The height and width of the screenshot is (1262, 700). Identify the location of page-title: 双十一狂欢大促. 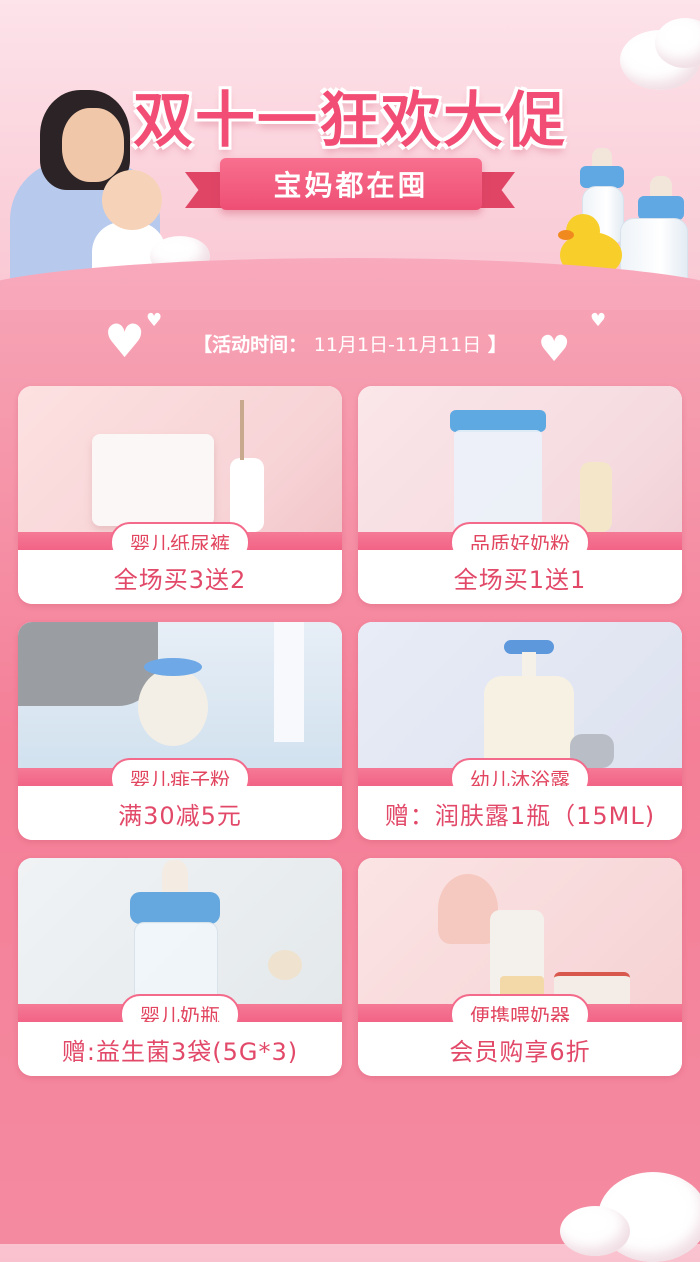
(350, 121).